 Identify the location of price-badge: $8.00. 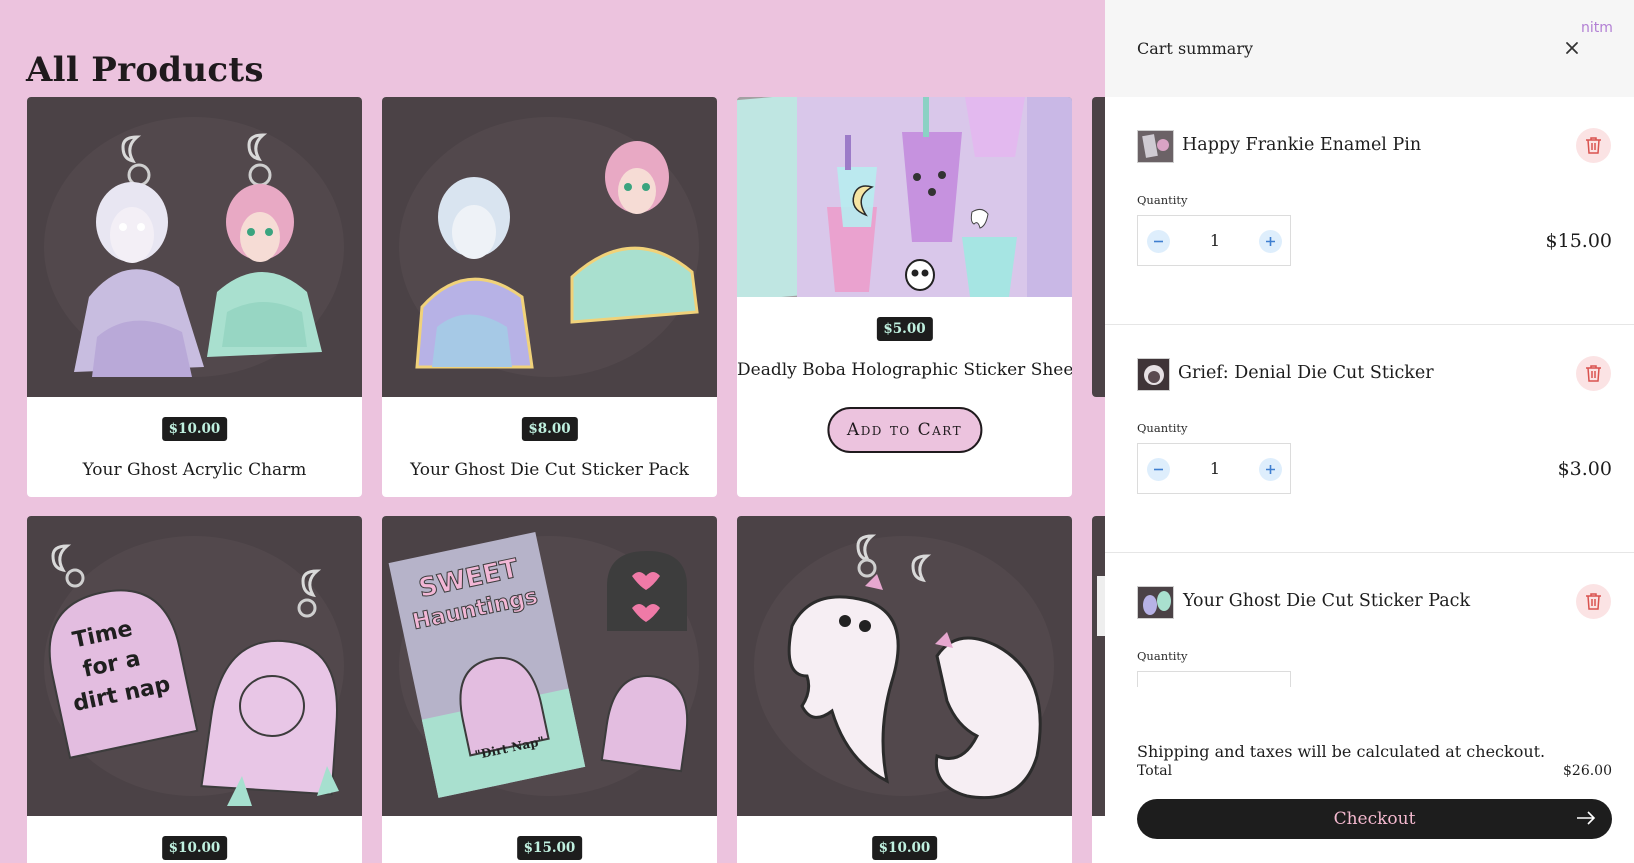
(549, 429).